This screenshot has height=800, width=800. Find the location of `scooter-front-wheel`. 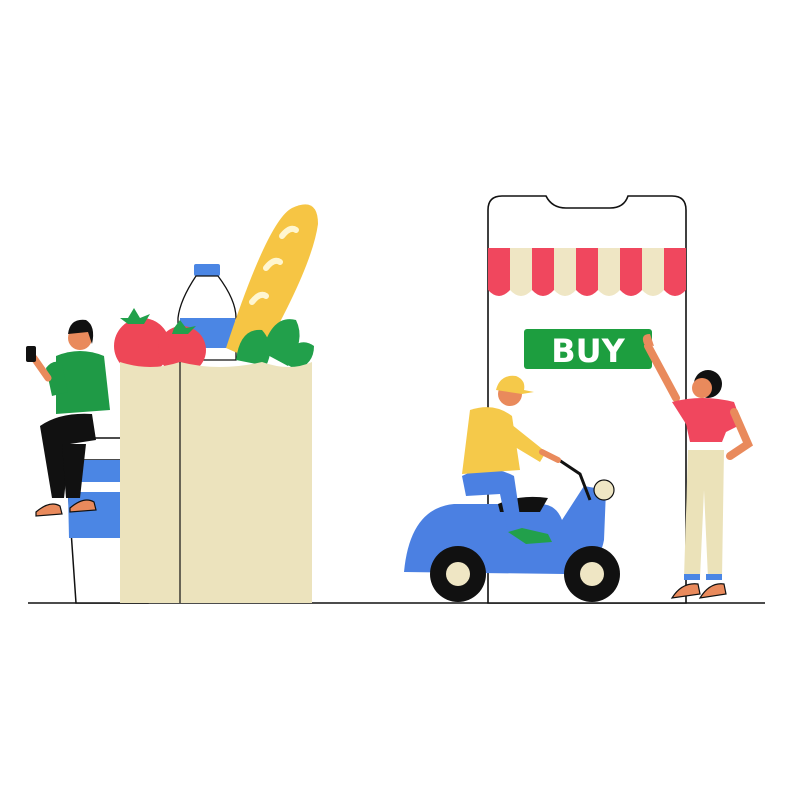

scooter-front-wheel is located at coordinates (592, 574).